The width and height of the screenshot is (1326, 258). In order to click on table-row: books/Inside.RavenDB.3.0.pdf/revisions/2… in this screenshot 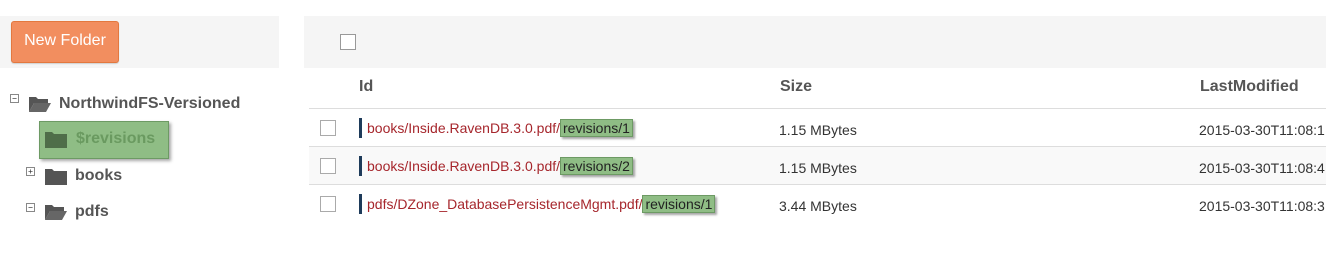, I will do `click(817, 165)`.